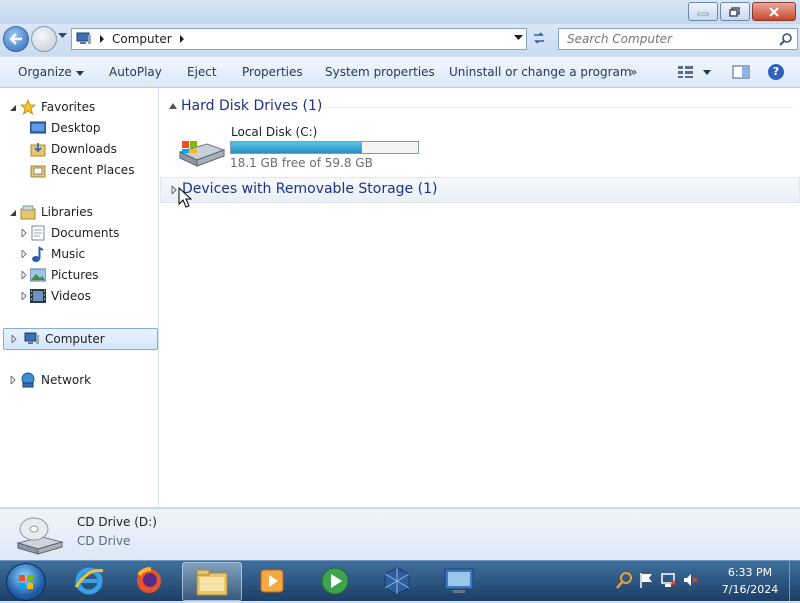 Image resolution: width=800 pixels, height=603 pixels. I want to click on hard-drive-icon, so click(202, 146).